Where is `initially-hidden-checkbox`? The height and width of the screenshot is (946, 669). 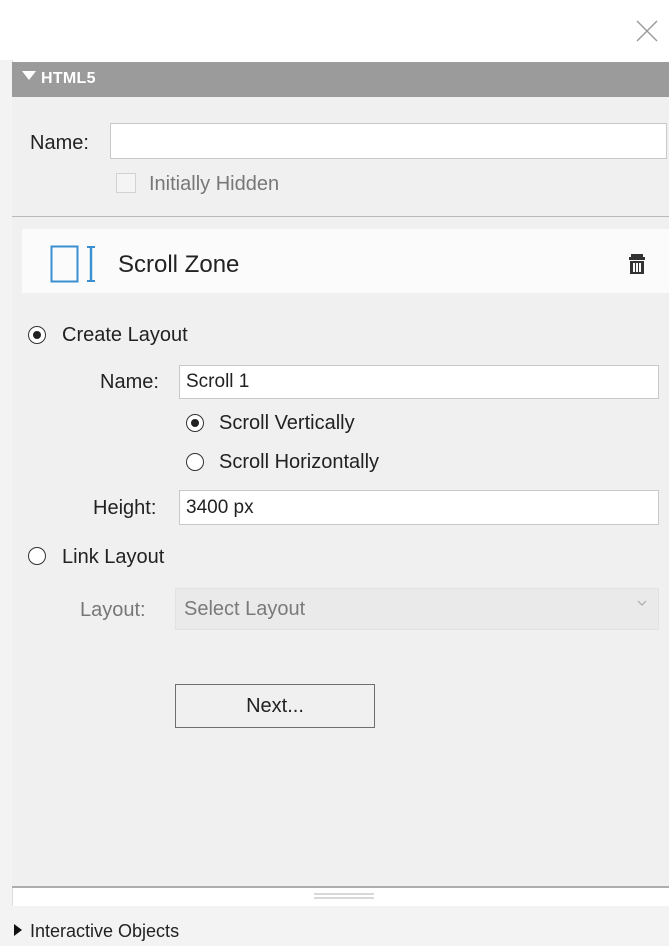
initially-hidden-checkbox is located at coordinates (126, 183).